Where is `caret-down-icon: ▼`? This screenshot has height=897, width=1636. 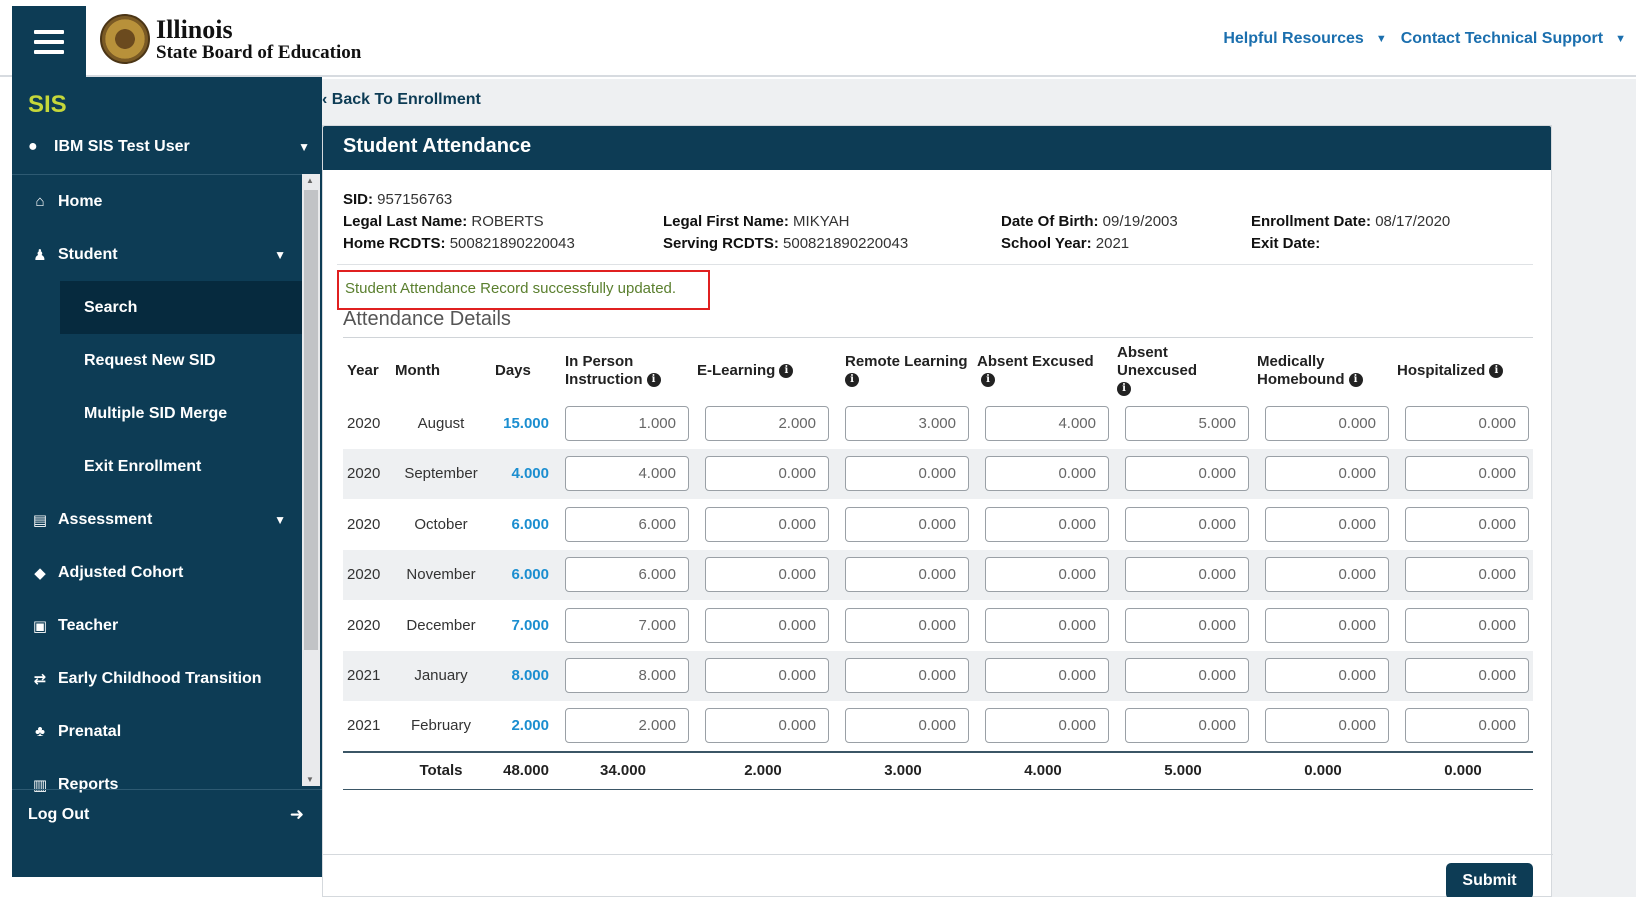 caret-down-icon: ▼ is located at coordinates (304, 147).